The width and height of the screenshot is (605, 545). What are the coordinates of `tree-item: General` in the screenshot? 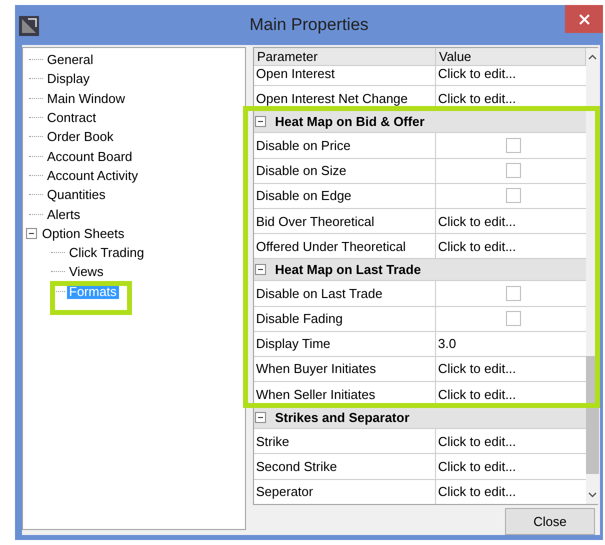 It's located at (70, 60).